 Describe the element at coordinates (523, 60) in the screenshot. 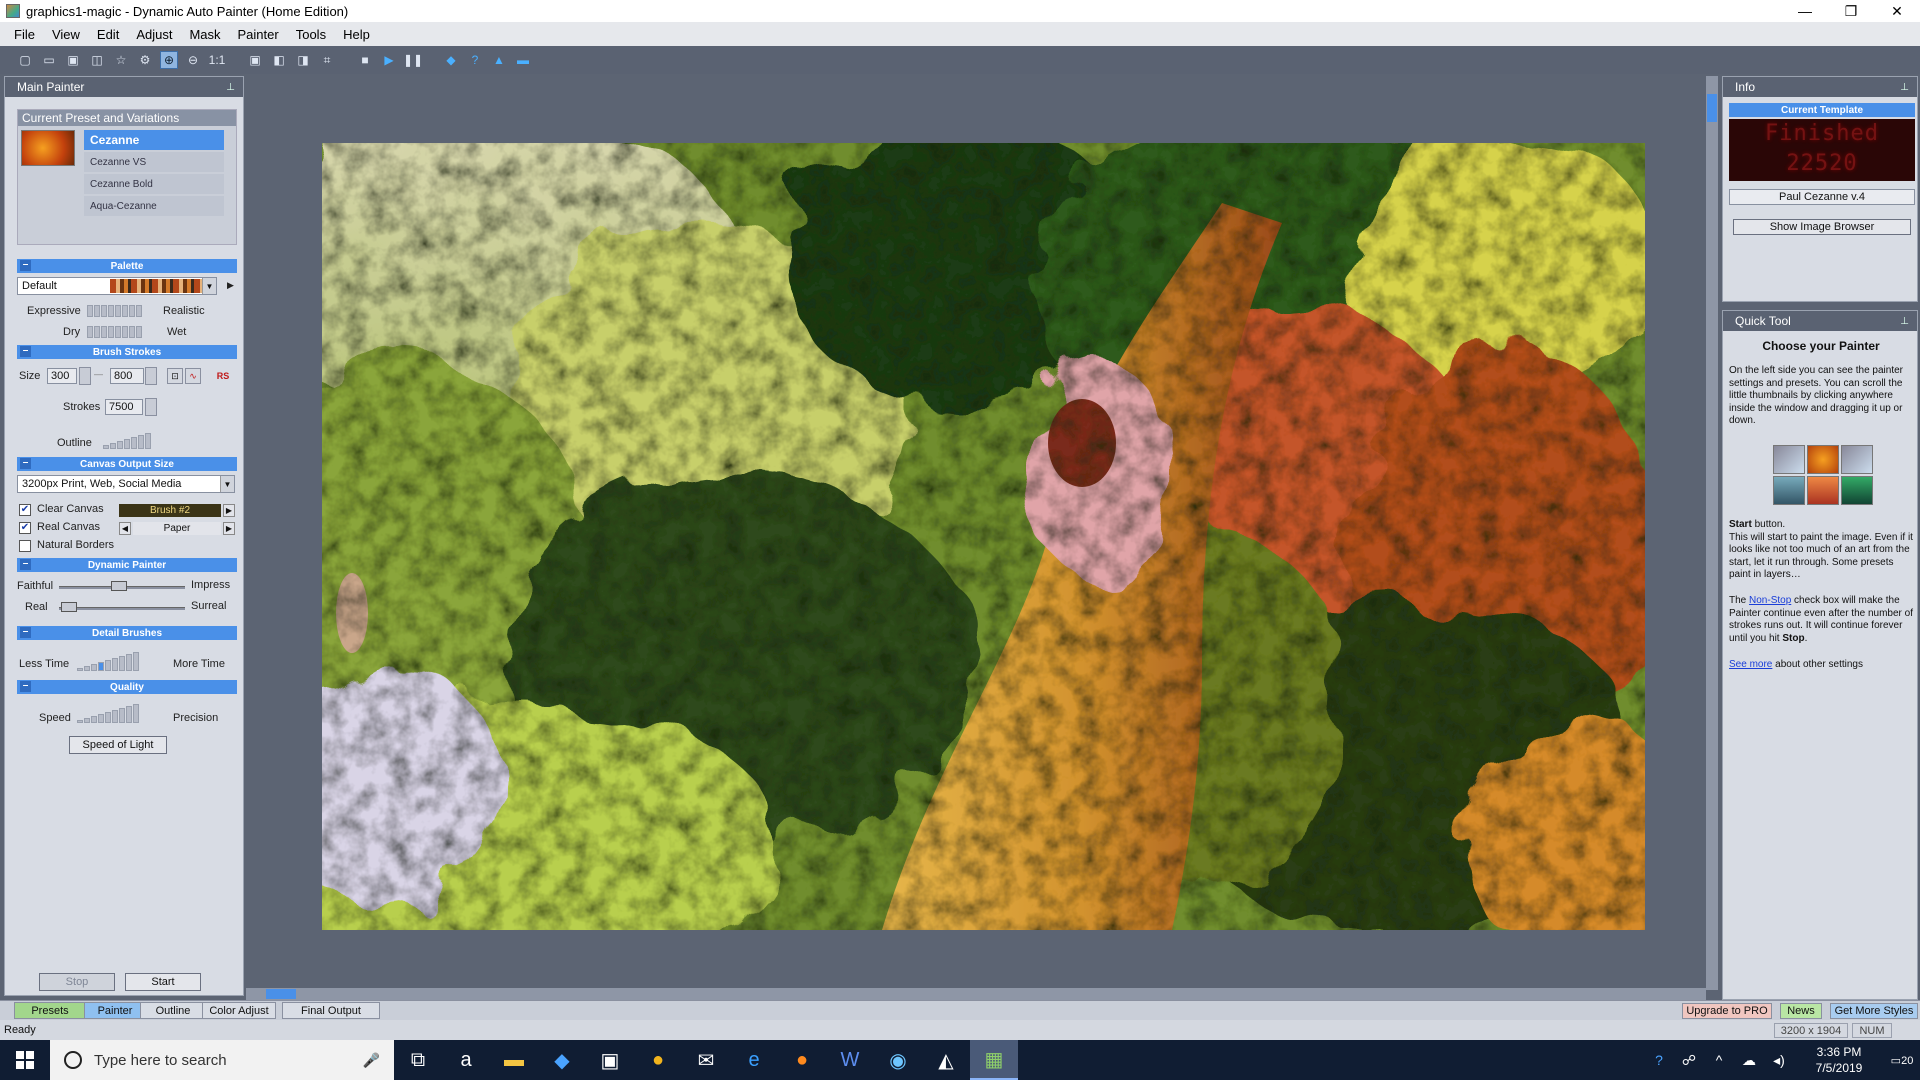

I see `display-icon: ▬` at that location.